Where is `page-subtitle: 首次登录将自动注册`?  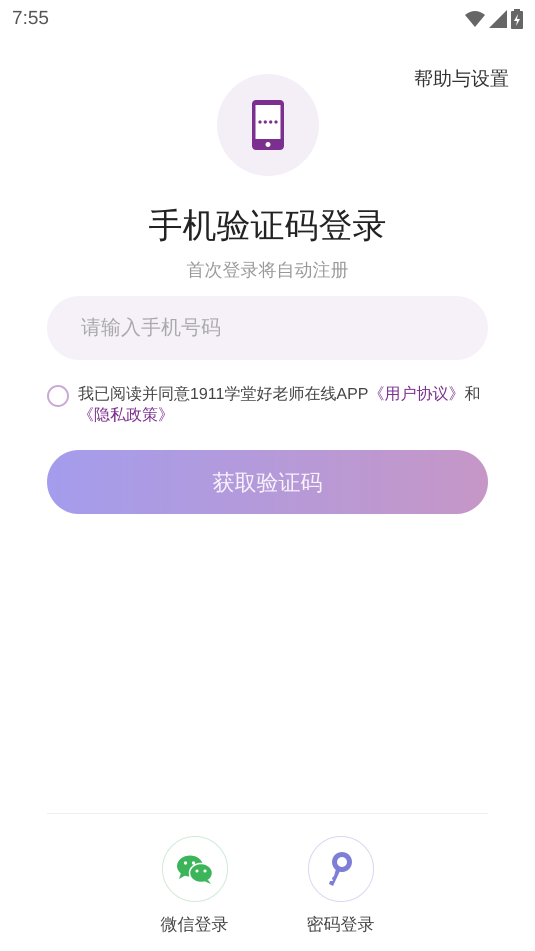 page-subtitle: 首次登录将自动注册 is located at coordinates (268, 270).